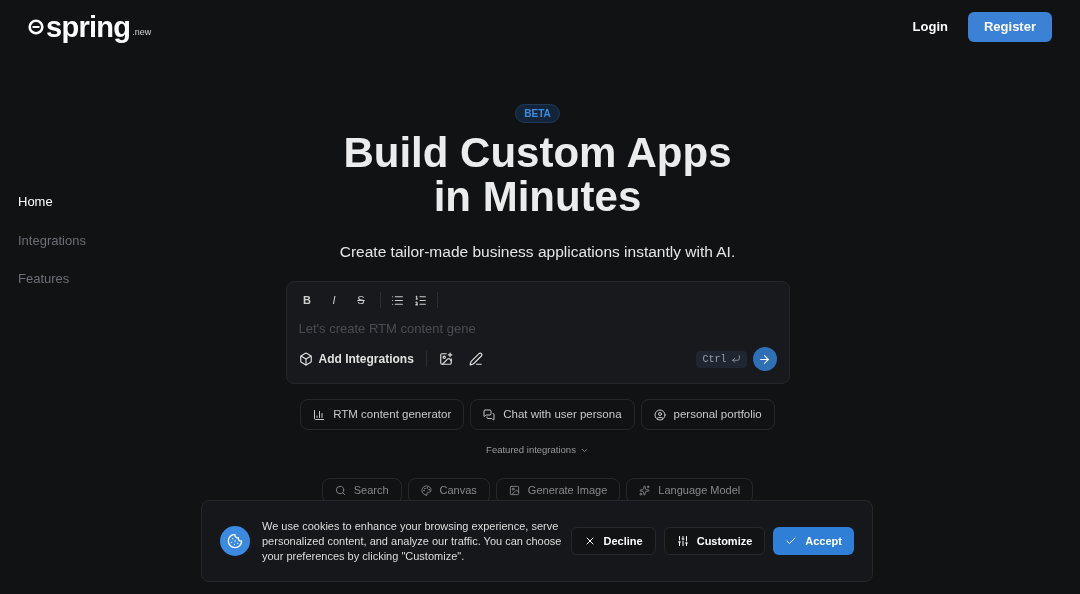 The image size is (1080, 594). What do you see at coordinates (305, 359) in the screenshot?
I see `cube-icon` at bounding box center [305, 359].